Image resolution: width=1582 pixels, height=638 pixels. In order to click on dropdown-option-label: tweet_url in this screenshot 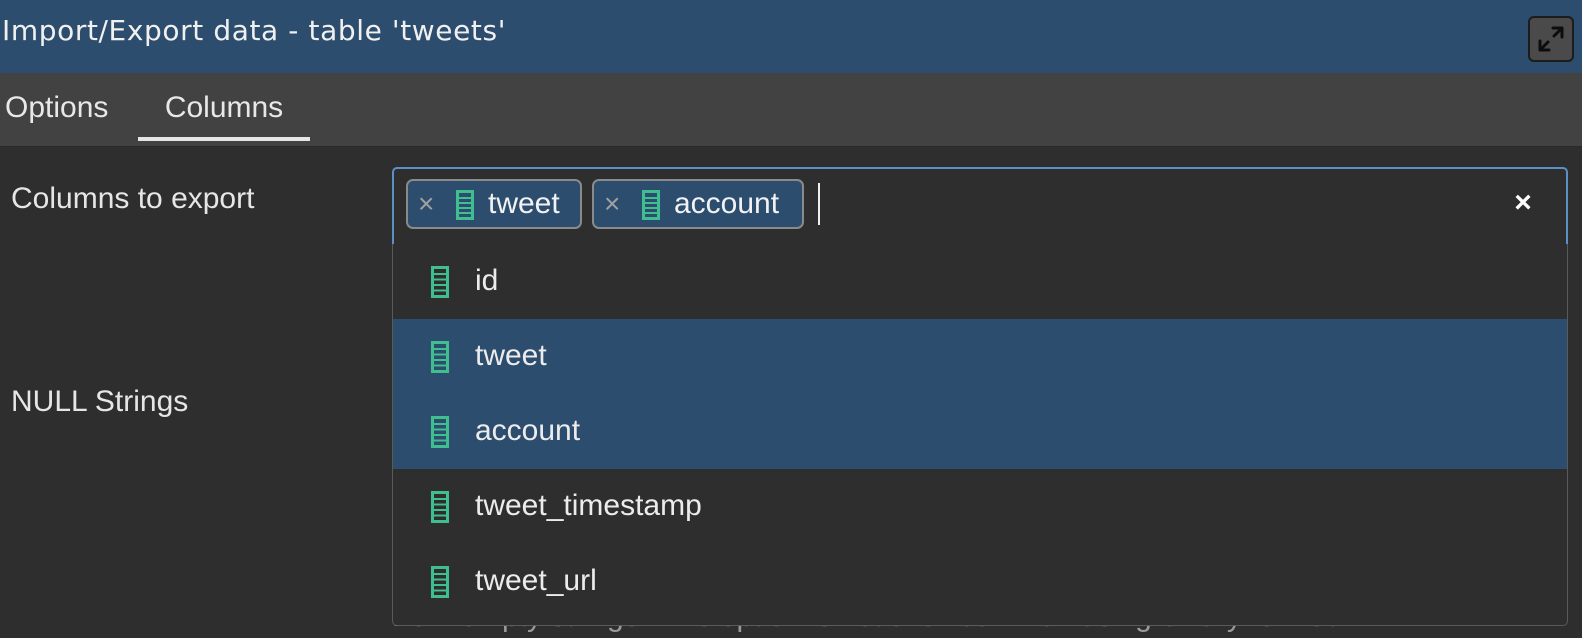, I will do `click(536, 580)`.